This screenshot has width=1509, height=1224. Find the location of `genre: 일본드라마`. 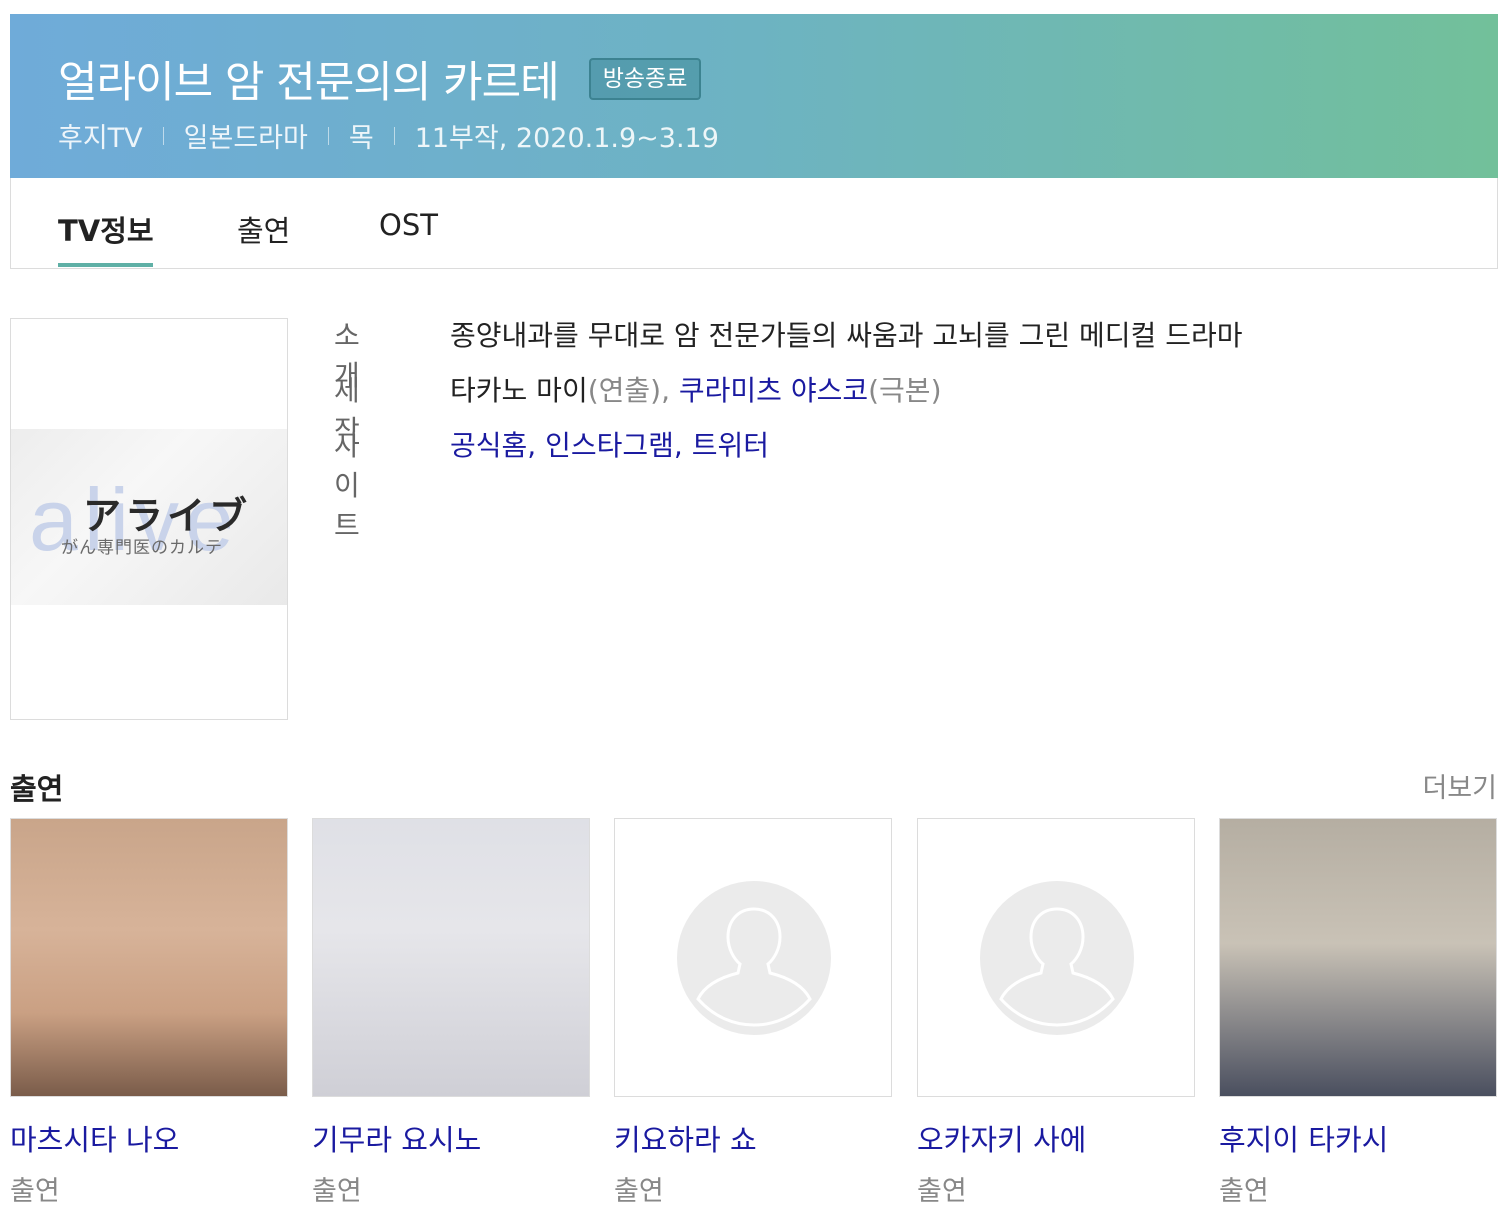

genre: 일본드라마 is located at coordinates (245, 138).